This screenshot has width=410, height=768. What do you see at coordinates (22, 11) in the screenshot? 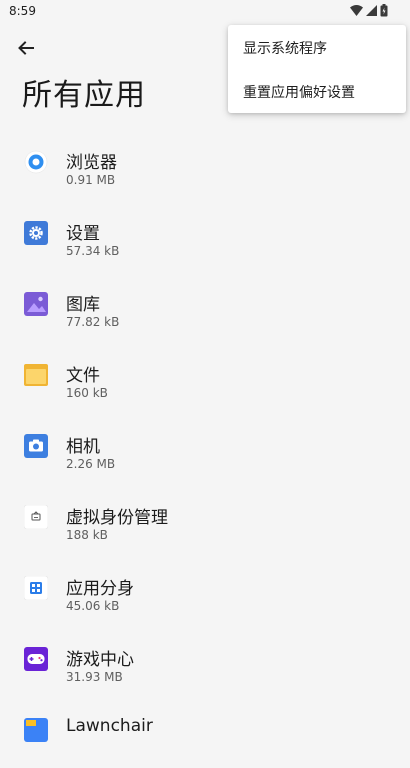
I see `status-time: 8:59` at bounding box center [22, 11].